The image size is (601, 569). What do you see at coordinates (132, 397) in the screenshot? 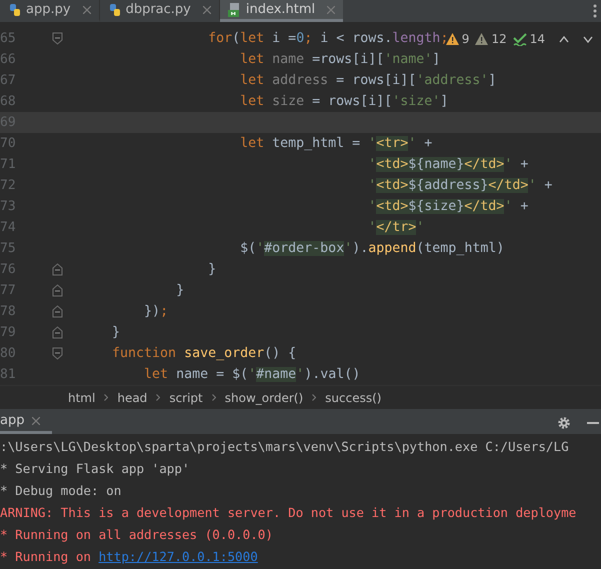
I see `breadcrumb-item: head` at bounding box center [132, 397].